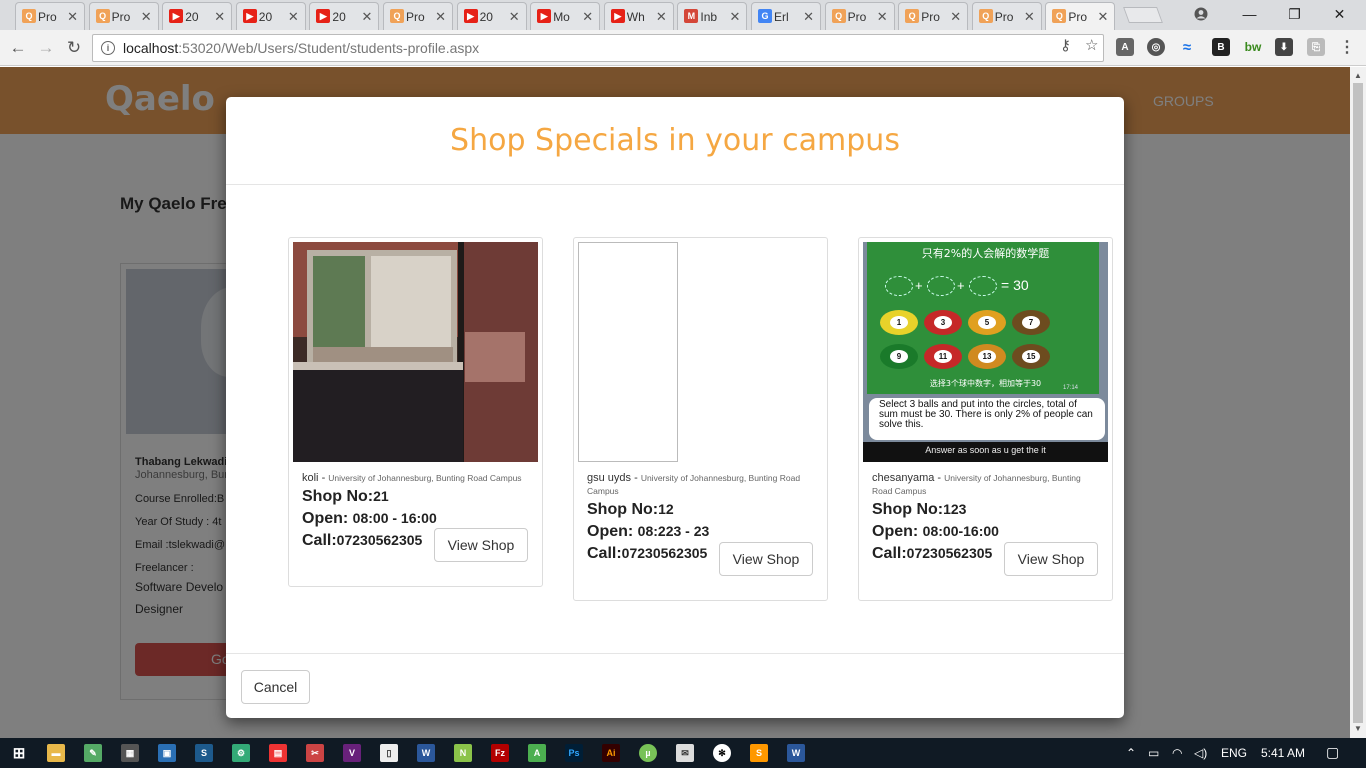 Image resolution: width=1366 pixels, height=768 pixels. What do you see at coordinates (537, 753) in the screenshot?
I see `android-icon: A` at bounding box center [537, 753].